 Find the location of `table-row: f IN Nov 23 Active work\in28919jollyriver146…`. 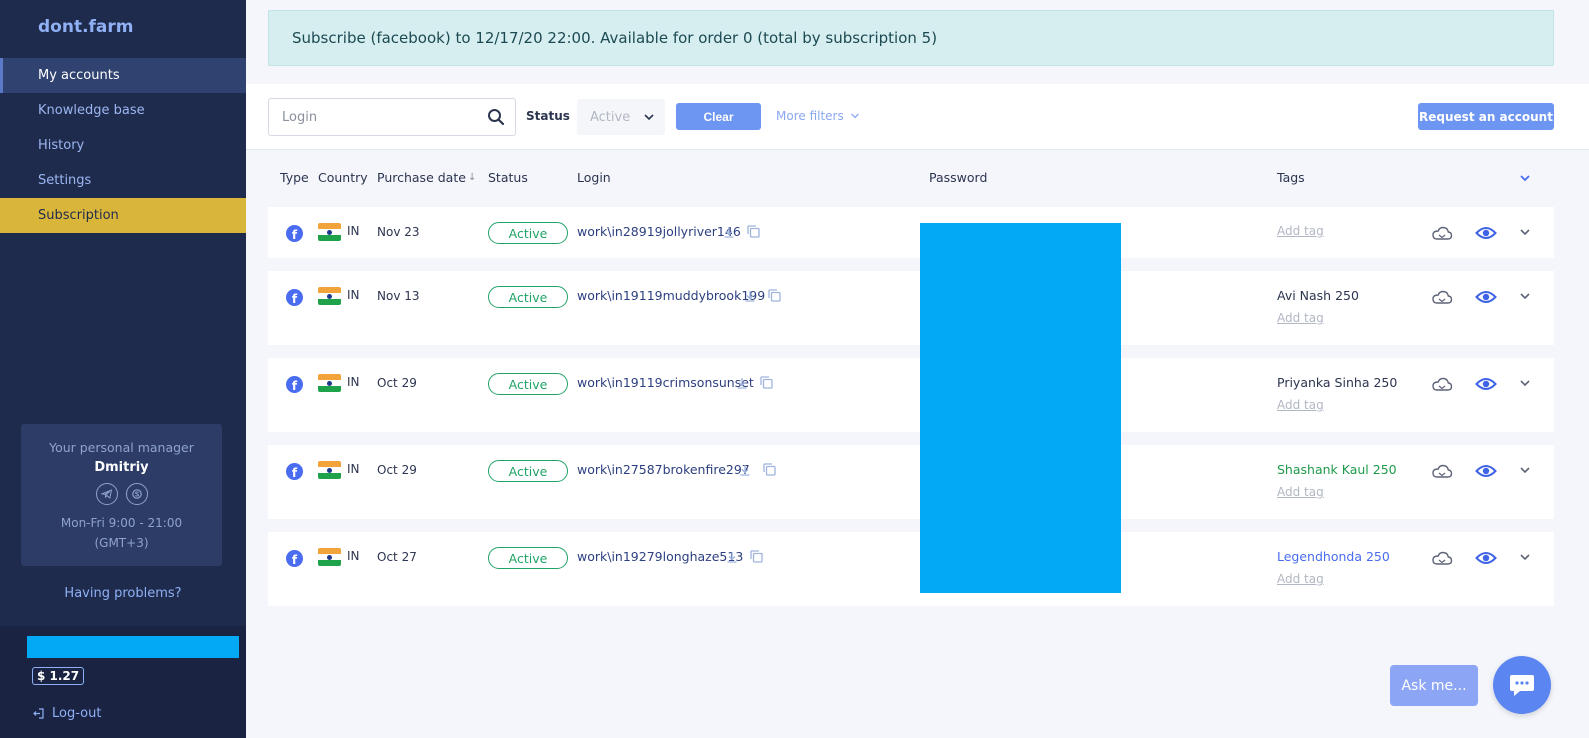

table-row: f IN Nov 23 Active work\in28919jollyriver146… is located at coordinates (911, 232).